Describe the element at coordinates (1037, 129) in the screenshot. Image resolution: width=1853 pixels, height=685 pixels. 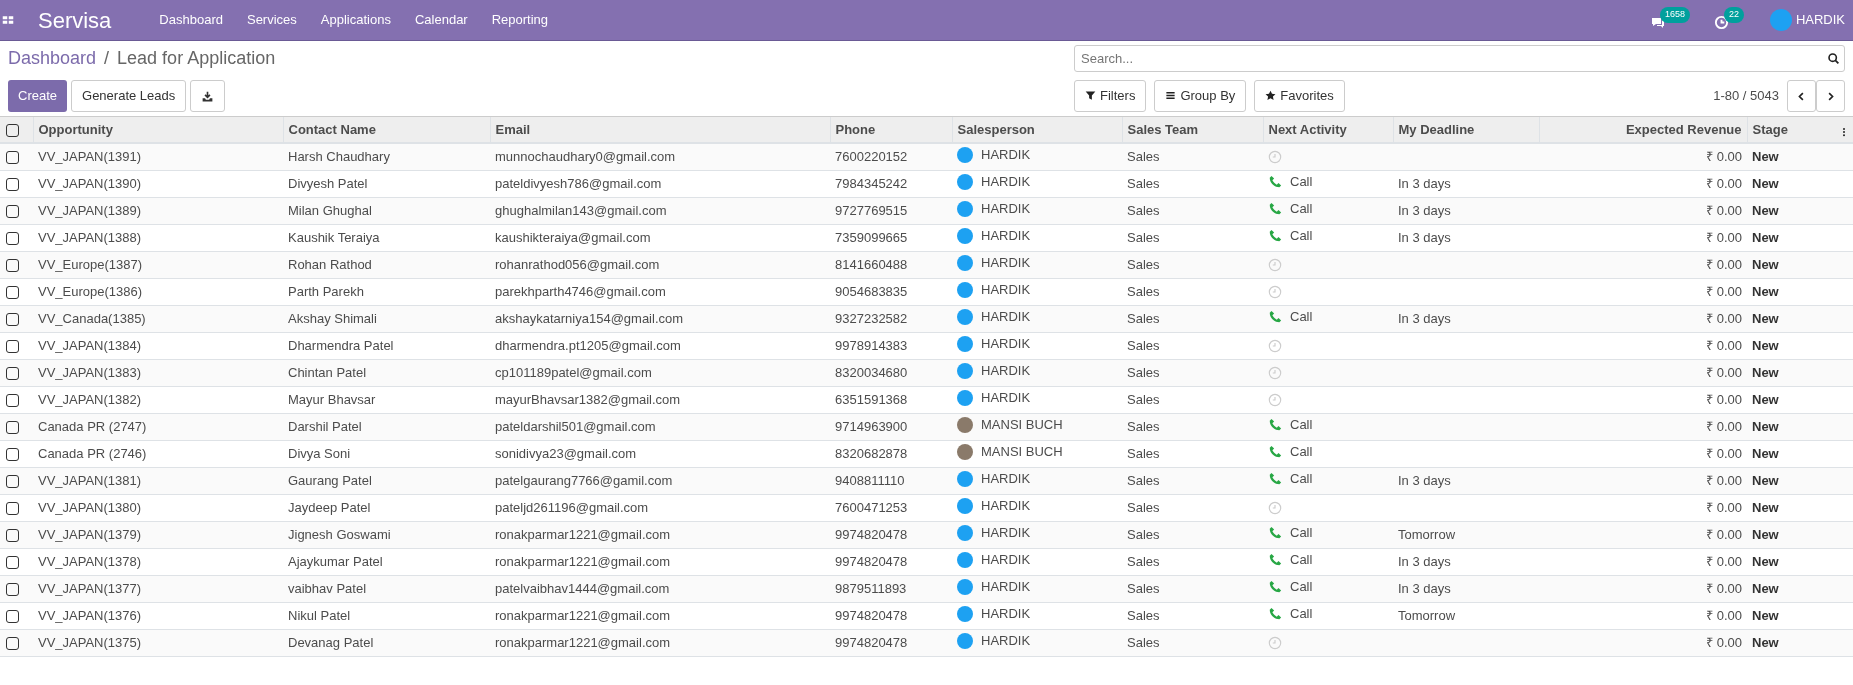
I see `column-header: Salesperson` at that location.